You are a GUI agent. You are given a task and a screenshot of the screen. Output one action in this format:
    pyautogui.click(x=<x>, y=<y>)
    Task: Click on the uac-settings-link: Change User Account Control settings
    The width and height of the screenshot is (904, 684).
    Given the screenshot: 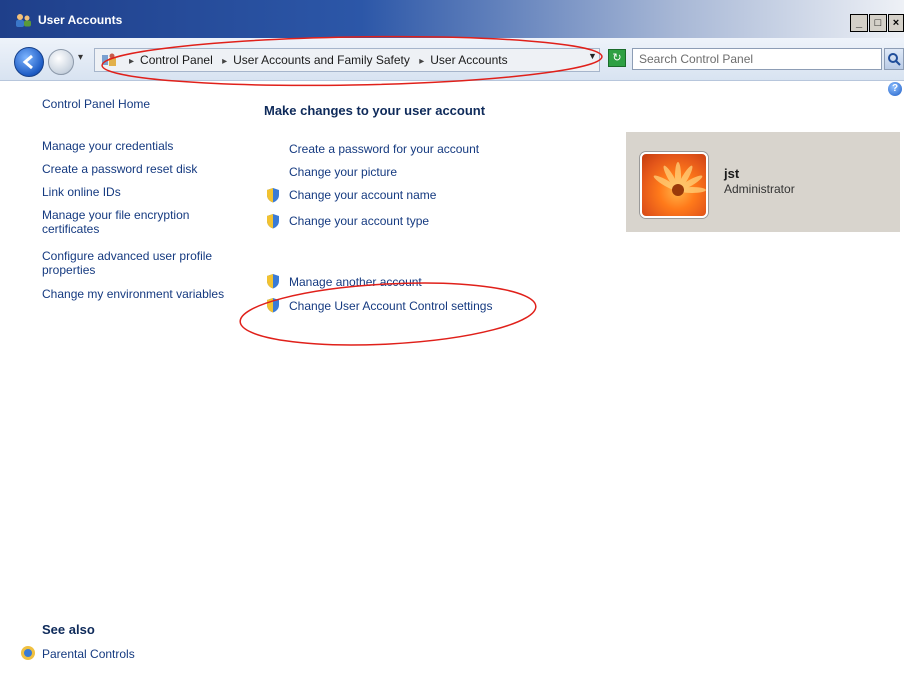 What is the action you would take?
    pyautogui.click(x=390, y=306)
    